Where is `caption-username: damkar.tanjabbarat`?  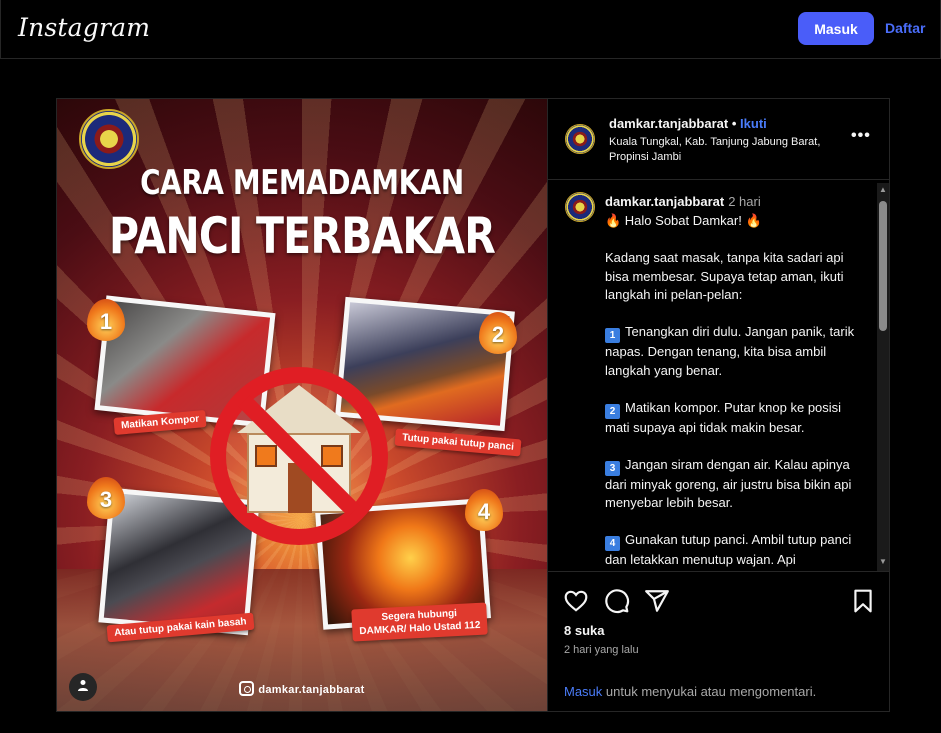 caption-username: damkar.tanjabbarat is located at coordinates (664, 201).